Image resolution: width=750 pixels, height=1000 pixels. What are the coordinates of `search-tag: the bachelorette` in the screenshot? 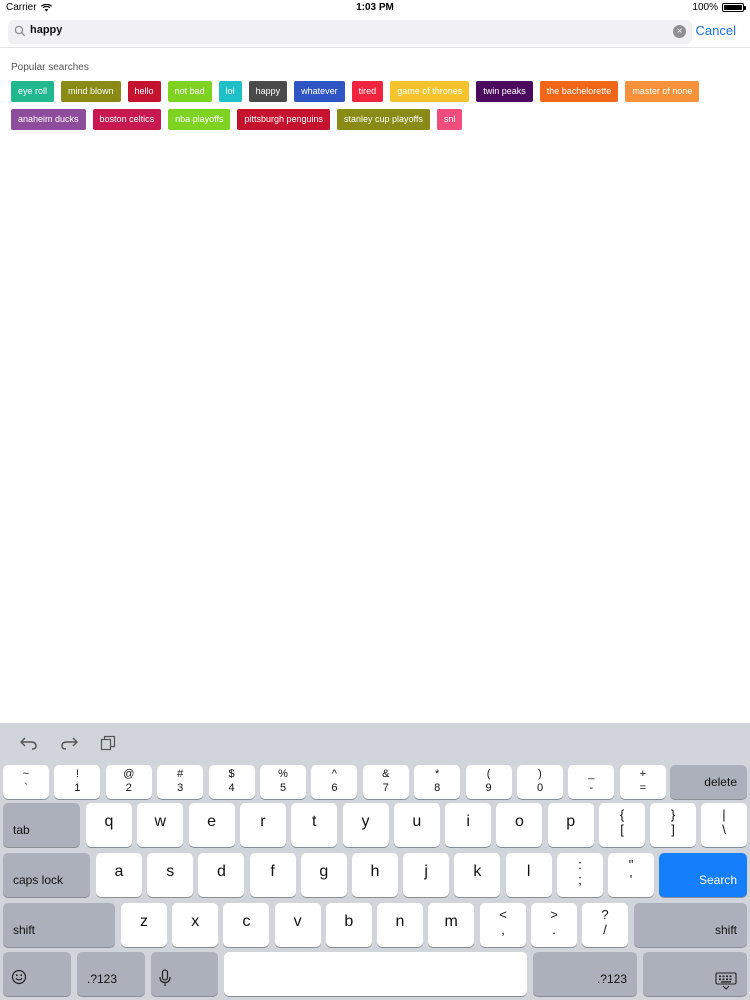 It's located at (579, 91).